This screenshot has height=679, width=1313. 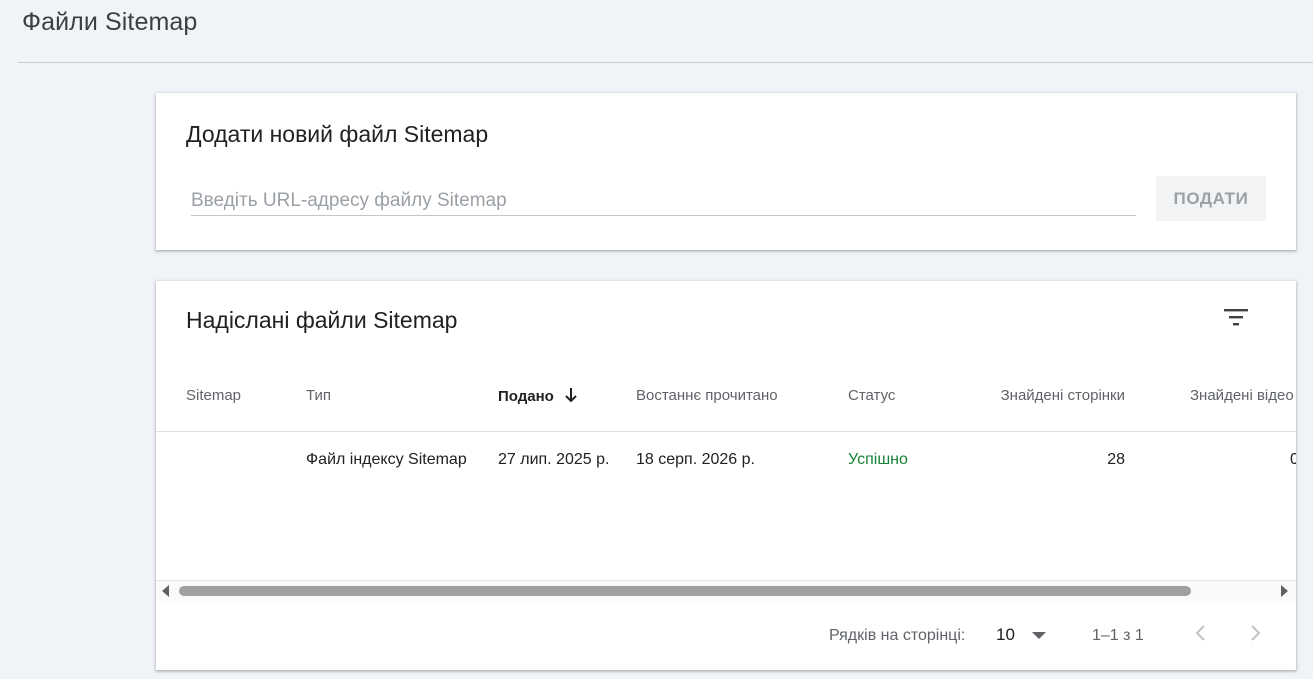 I want to click on column-header-sitemap: Sitemap, so click(x=213, y=395).